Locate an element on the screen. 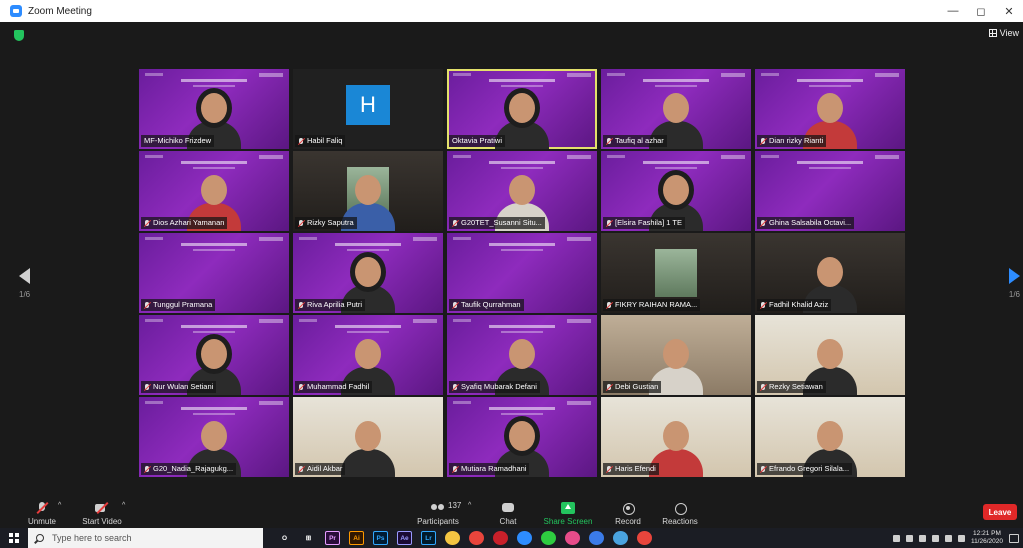 This screenshot has width=1023, height=548. participants-icon is located at coordinates (438, 508).